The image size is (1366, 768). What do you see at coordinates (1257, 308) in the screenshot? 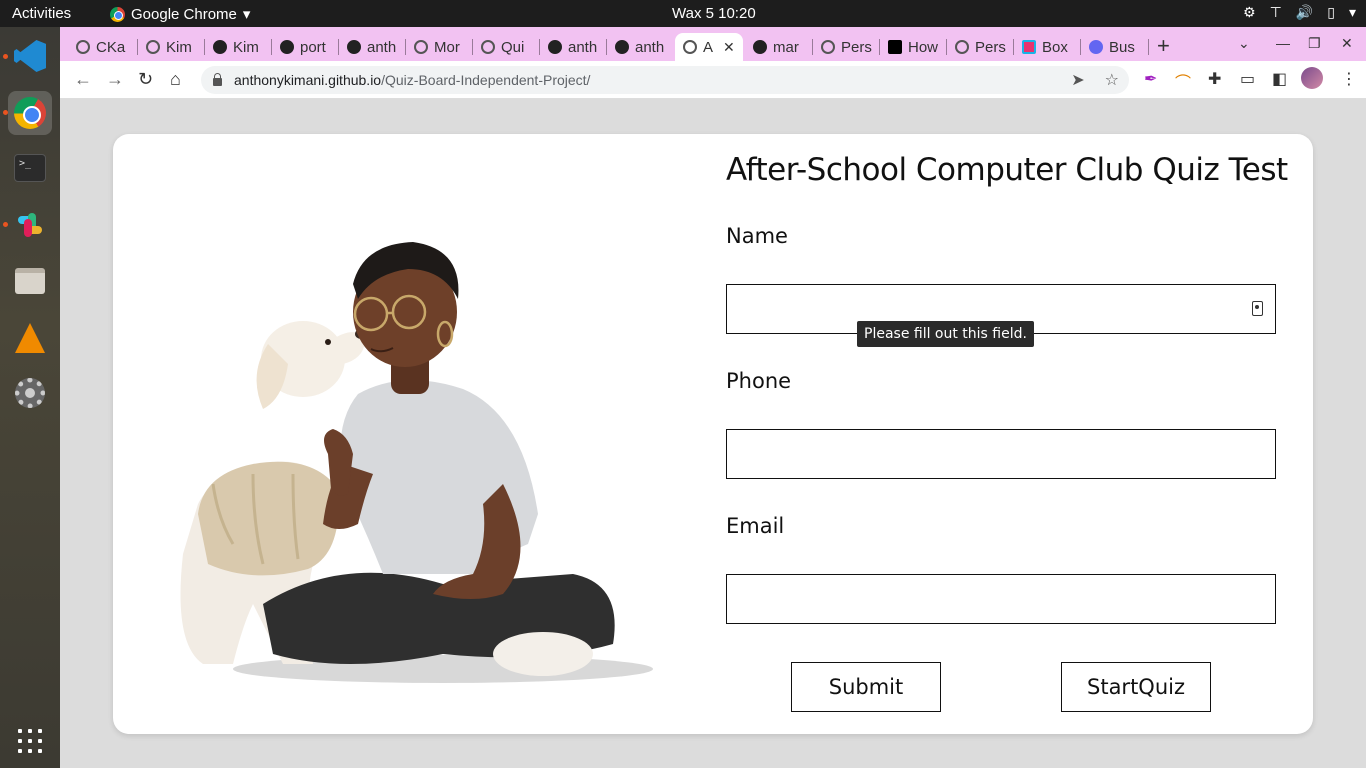
I see `contact-autofill-icon` at bounding box center [1257, 308].